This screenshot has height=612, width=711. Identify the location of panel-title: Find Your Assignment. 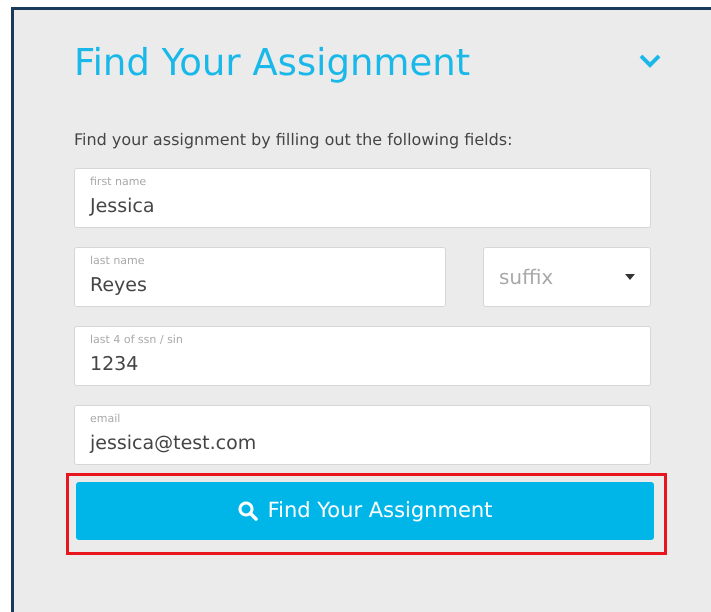
(272, 63).